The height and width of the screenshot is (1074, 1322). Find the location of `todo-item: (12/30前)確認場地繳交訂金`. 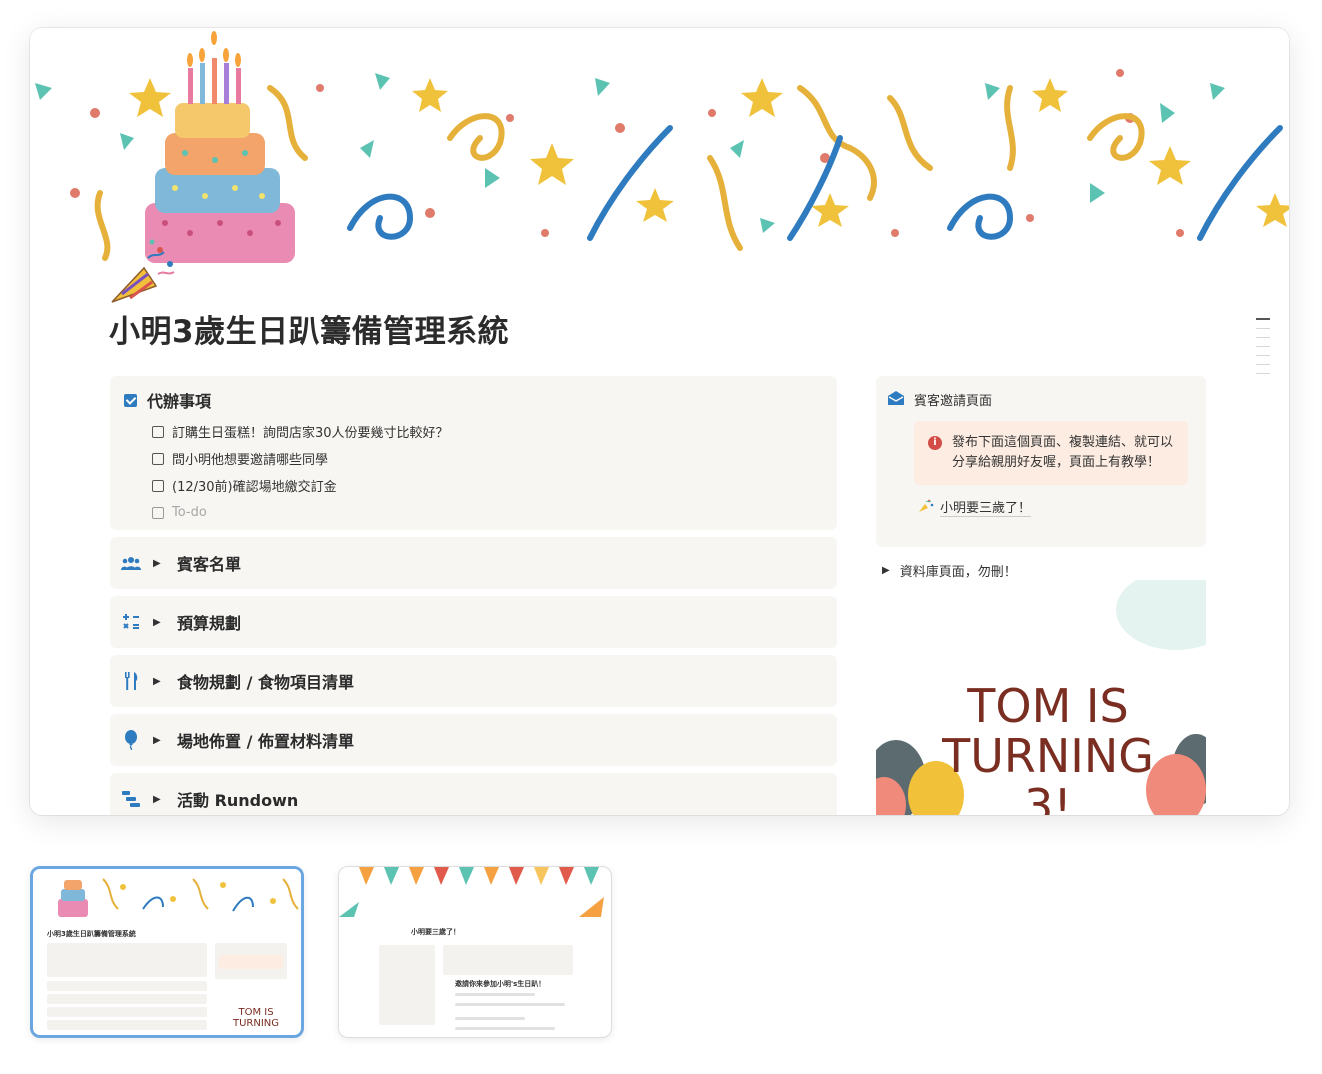

todo-item: (12/30前)確認場地繳交訂金 is located at coordinates (473, 485).